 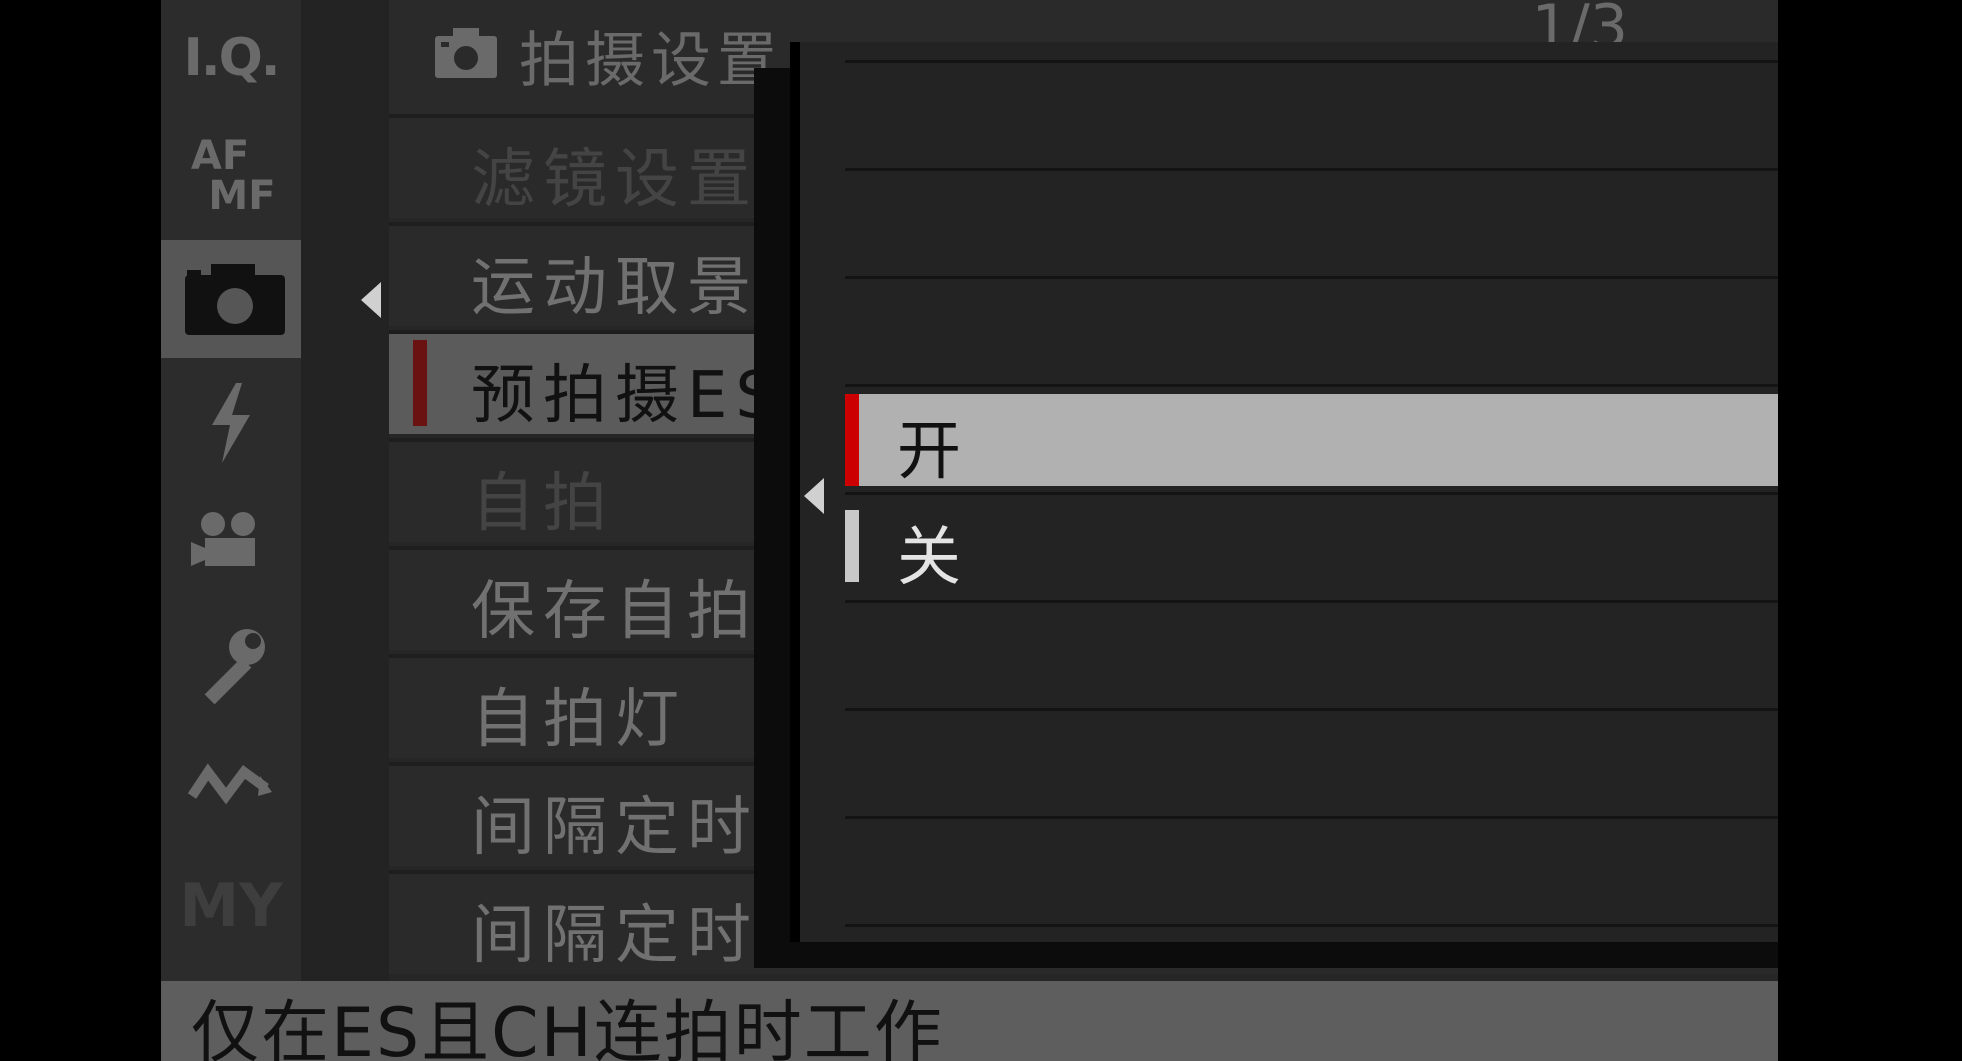 What do you see at coordinates (223, 539) in the screenshot?
I see `movie-glyph` at bounding box center [223, 539].